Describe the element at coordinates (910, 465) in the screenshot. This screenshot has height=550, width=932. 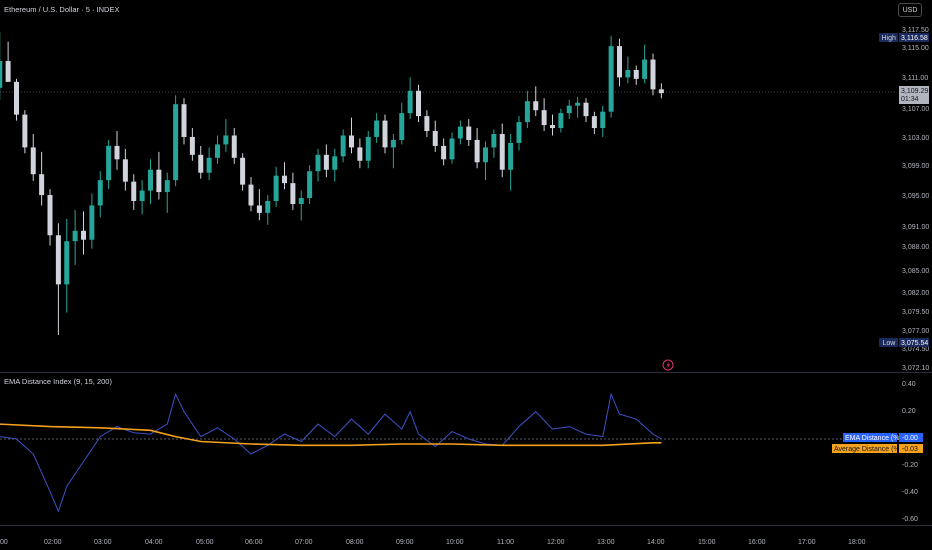
I see `indicator-tick: -0.20` at that location.